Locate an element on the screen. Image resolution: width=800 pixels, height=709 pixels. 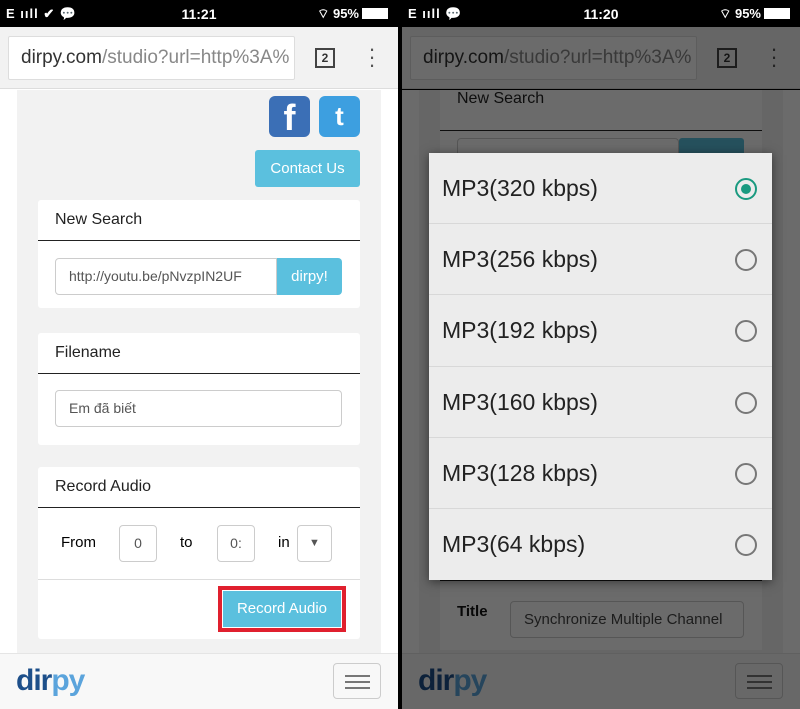
bitrate-option: MP3(160 kbps) is located at coordinates (600, 402).